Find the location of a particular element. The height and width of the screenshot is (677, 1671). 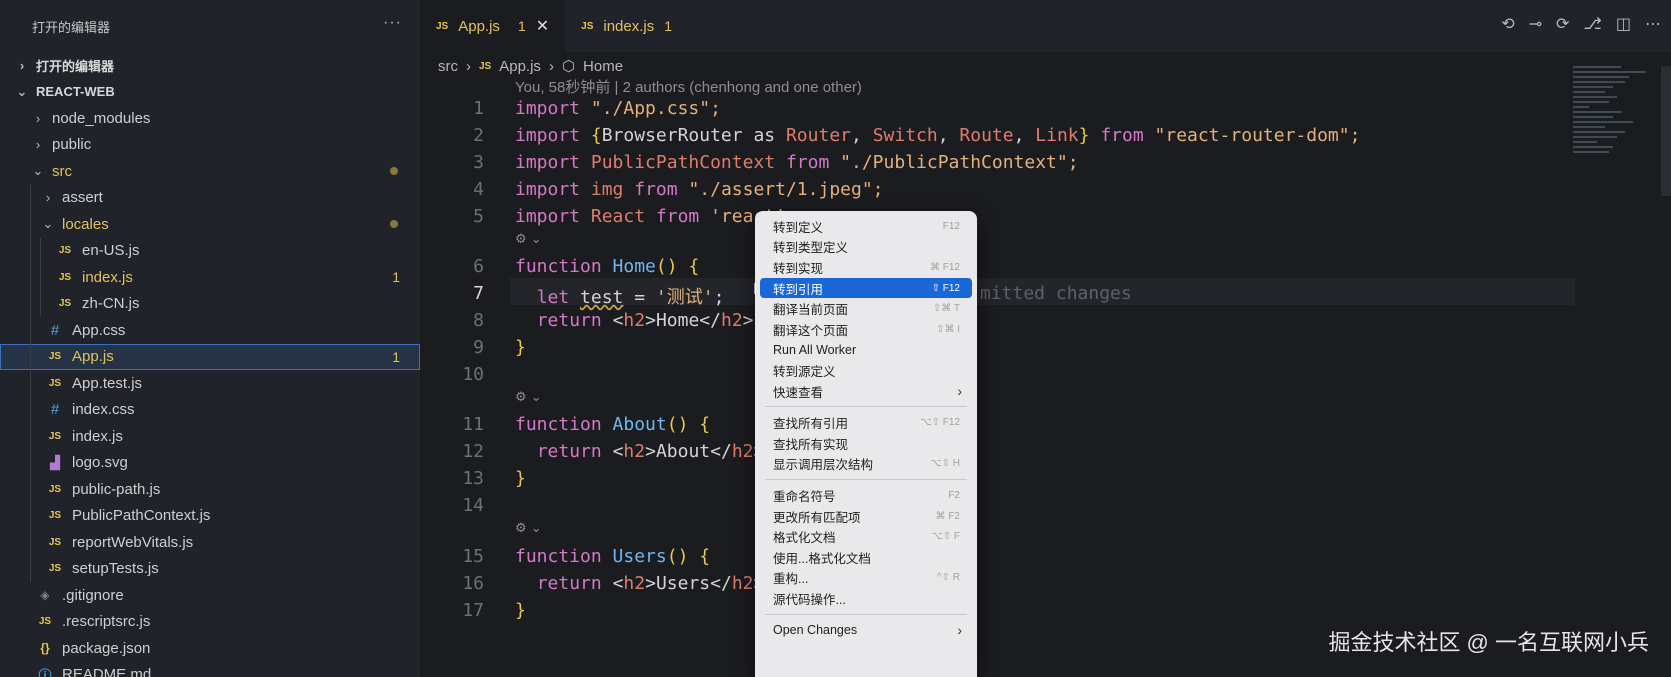

menu-item-label: 转到类型定义 is located at coordinates (811, 248).